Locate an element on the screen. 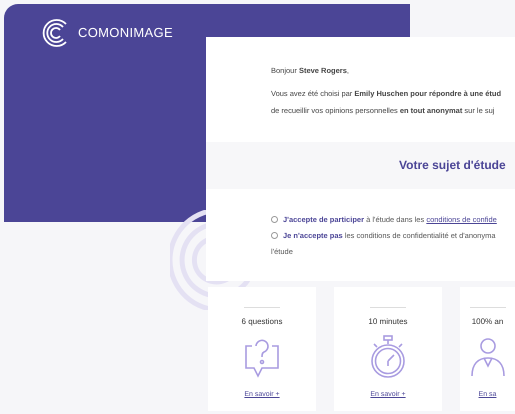 The image size is (515, 414). stopwatch-icon is located at coordinates (388, 357).